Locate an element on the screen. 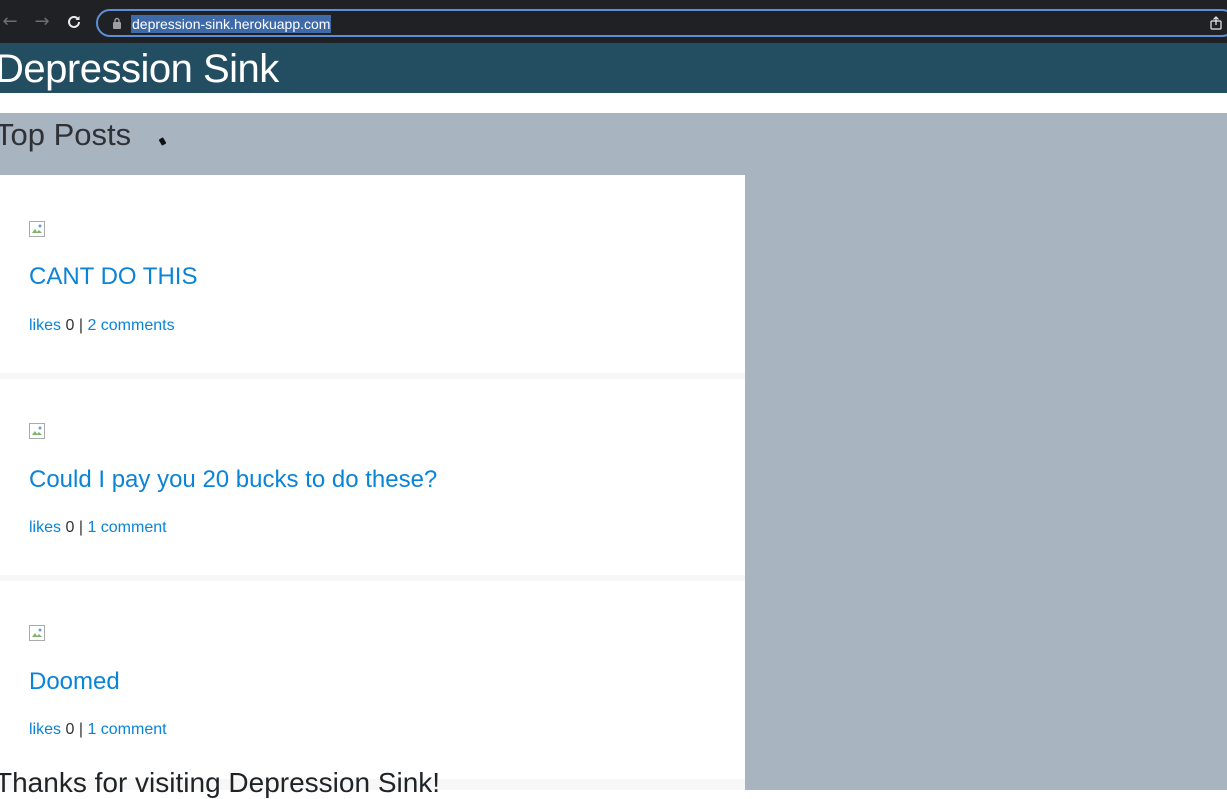 The width and height of the screenshot is (1227, 799). post-meta: likes 0 | 2 comments is located at coordinates (102, 326).